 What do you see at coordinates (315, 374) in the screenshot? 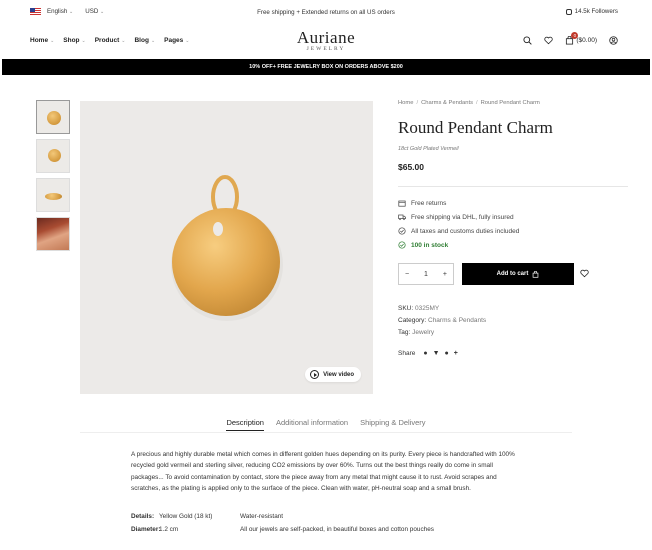
I see `play-icon` at bounding box center [315, 374].